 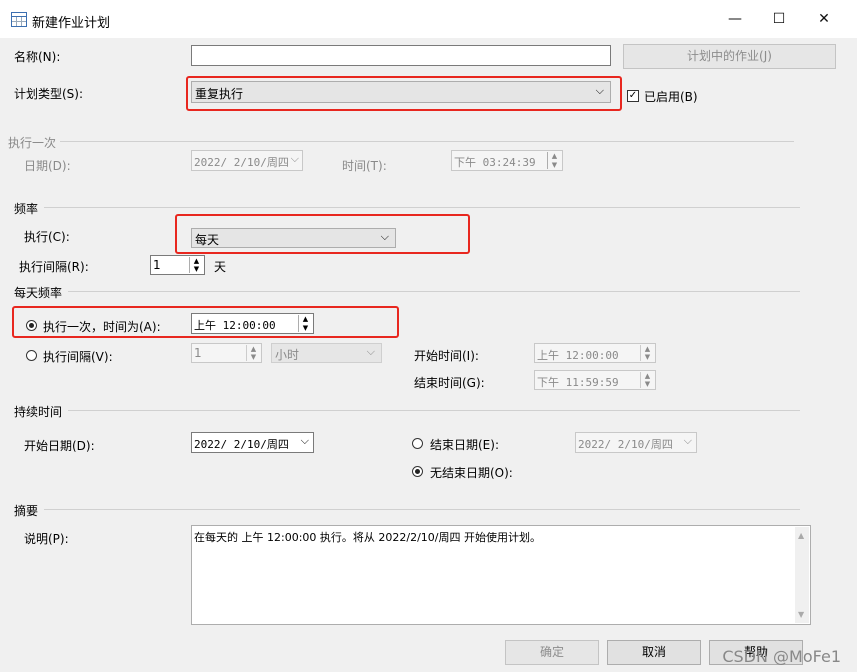 I want to click on once-time-spinner: 下午 03:24:39 ▲ ▼, so click(x=507, y=160).